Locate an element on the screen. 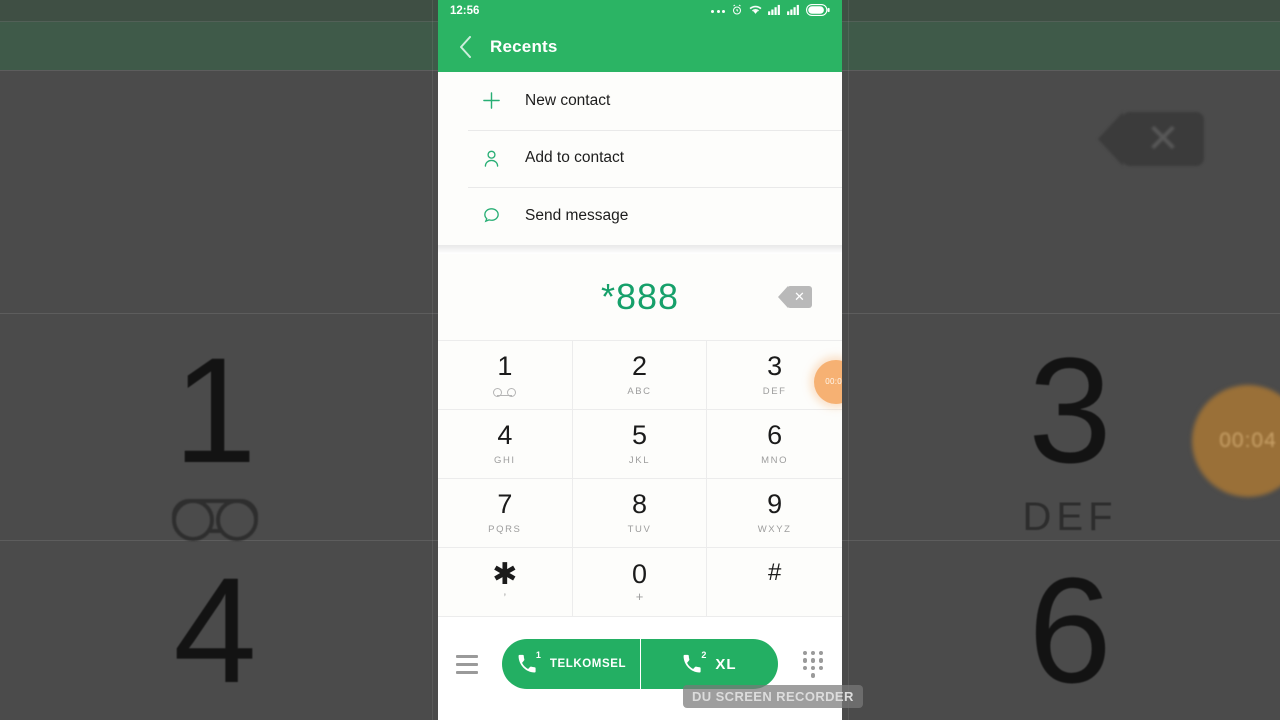 This screenshot has height=720, width=1280. dialpad-key-digit: 7 is located at coordinates (505, 503).